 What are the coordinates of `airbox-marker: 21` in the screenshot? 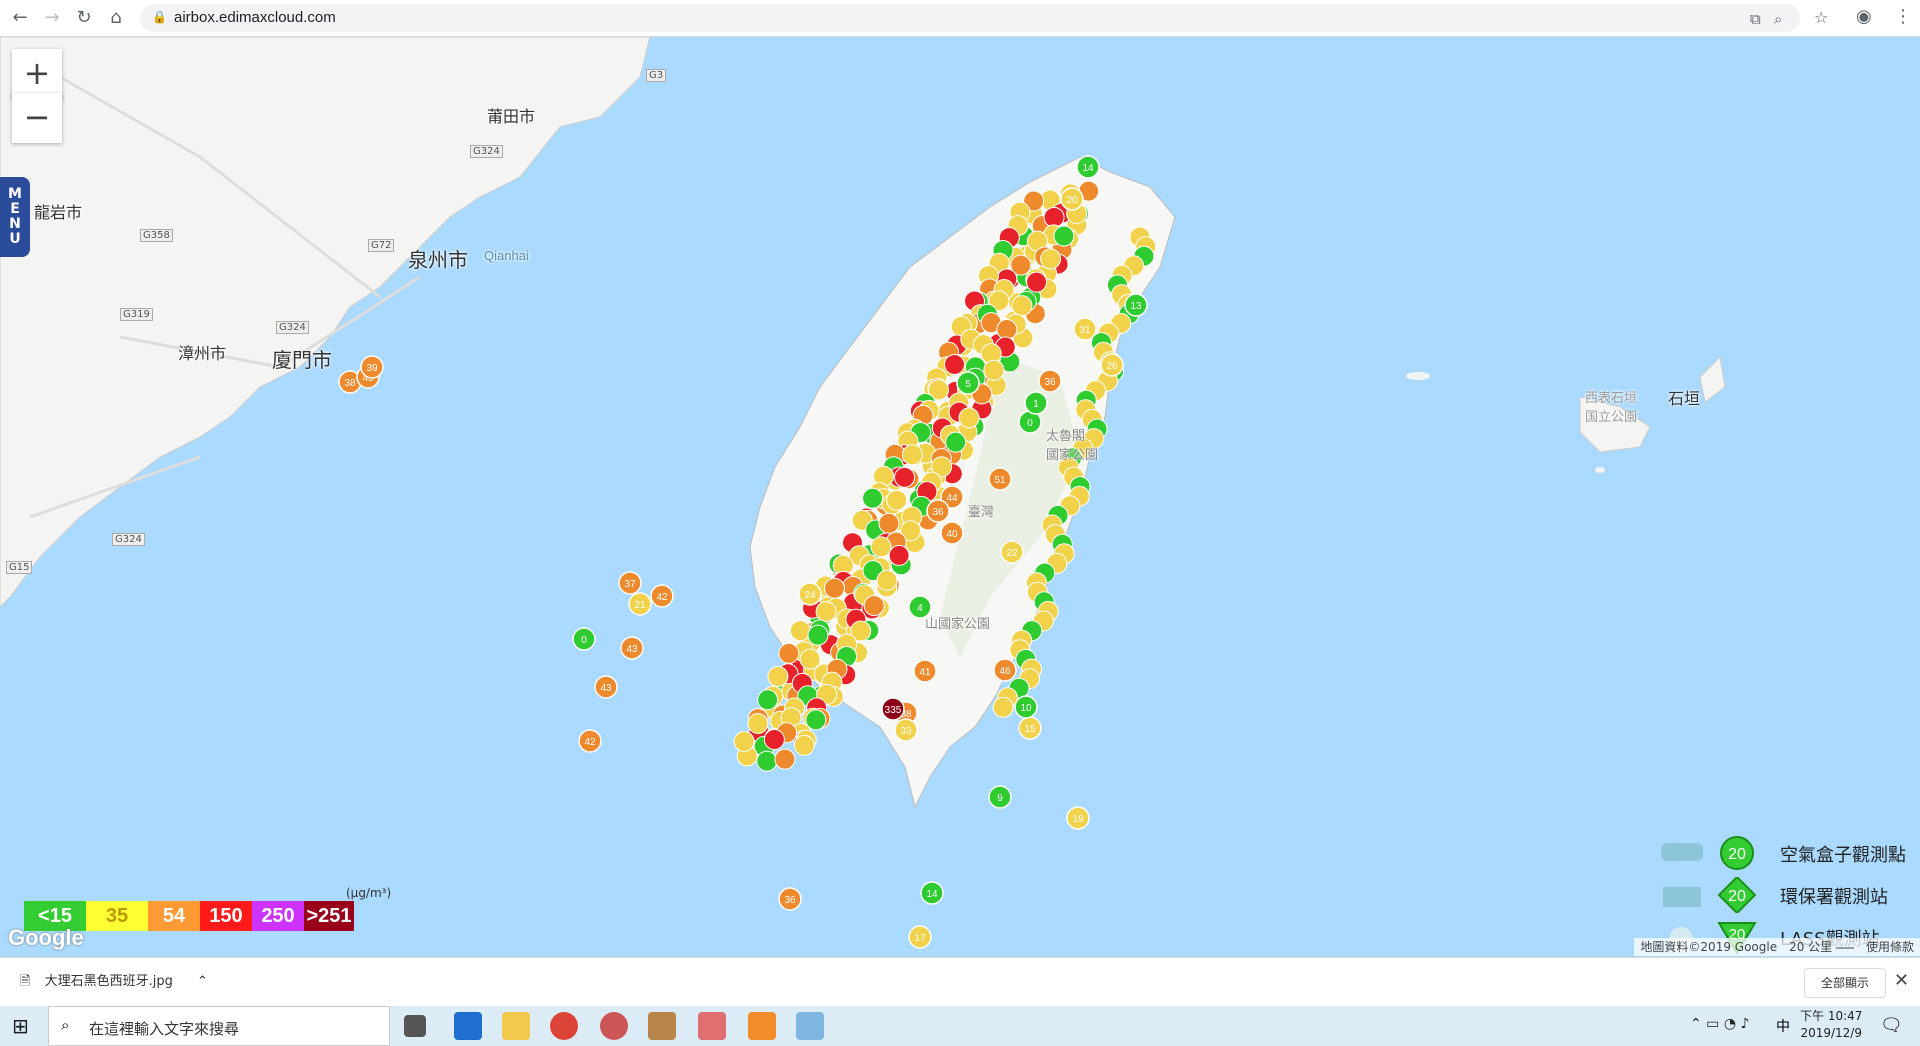 It's located at (640, 604).